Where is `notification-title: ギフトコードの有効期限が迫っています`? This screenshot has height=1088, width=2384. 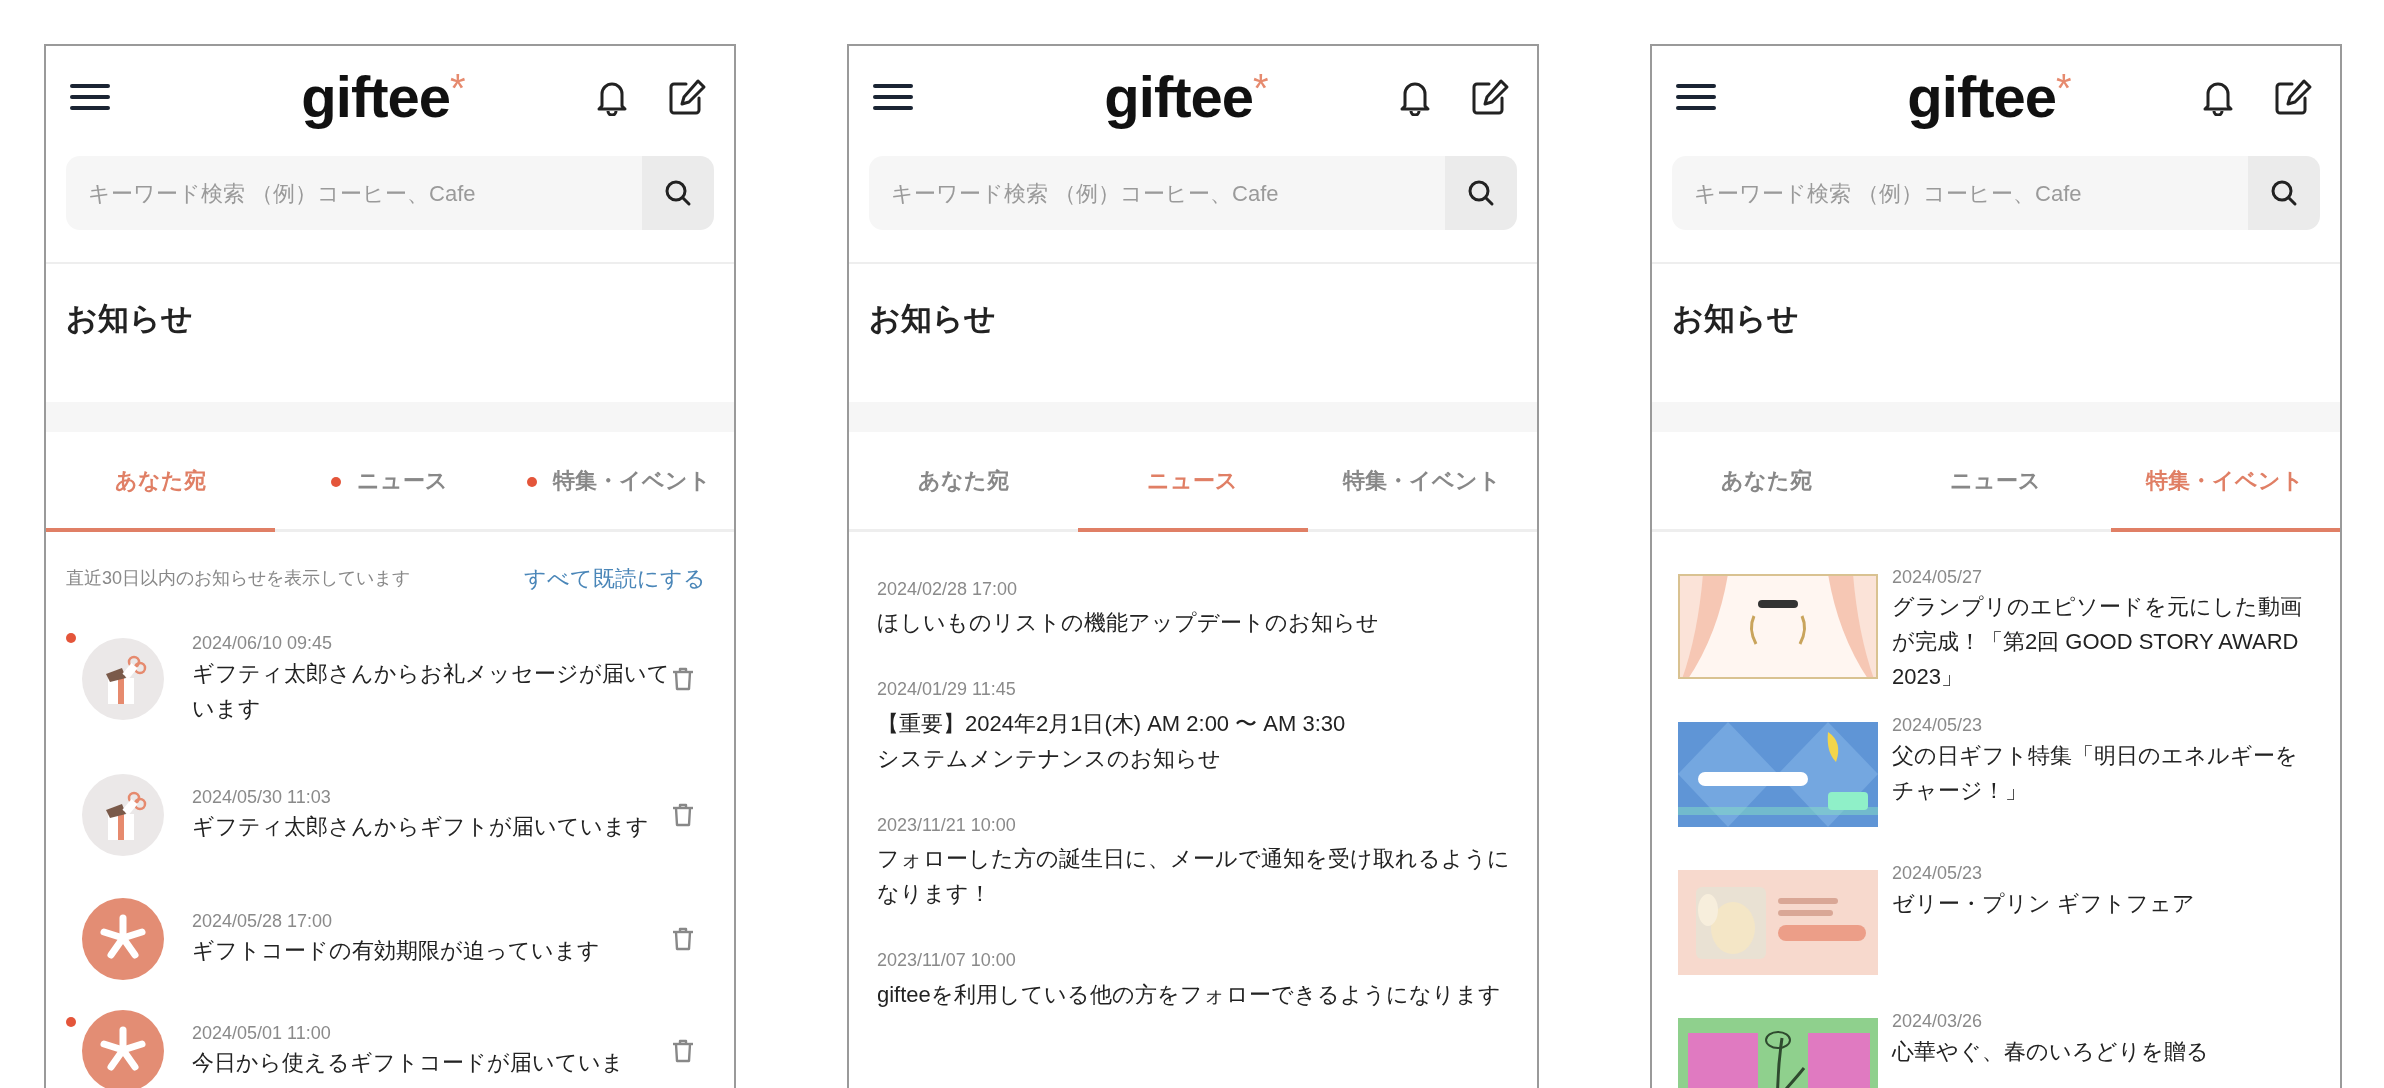 notification-title: ギフトコードの有効期限が迫っています is located at coordinates (432, 951).